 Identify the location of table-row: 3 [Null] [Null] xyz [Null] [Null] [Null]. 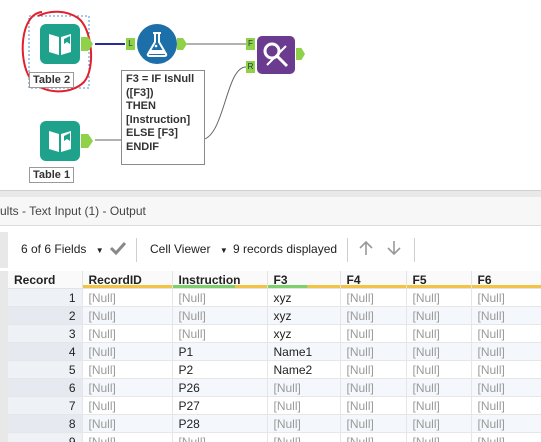
(274, 333).